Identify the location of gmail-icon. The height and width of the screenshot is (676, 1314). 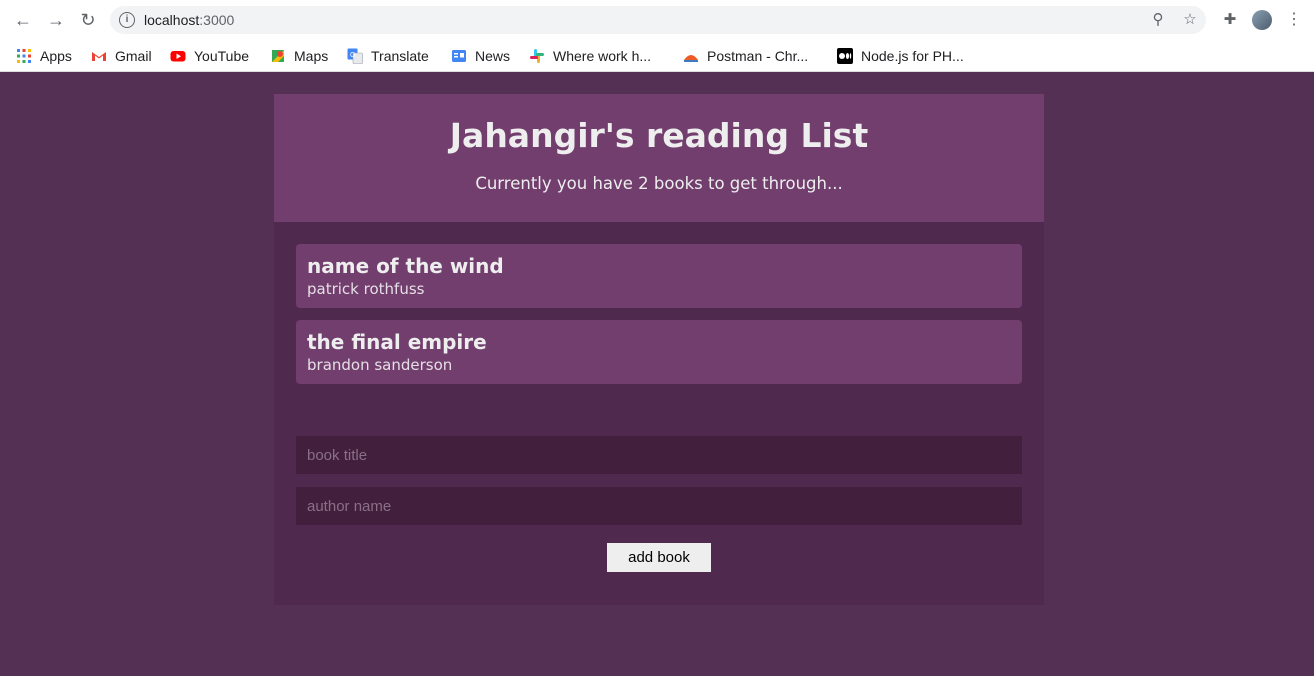
(99, 56).